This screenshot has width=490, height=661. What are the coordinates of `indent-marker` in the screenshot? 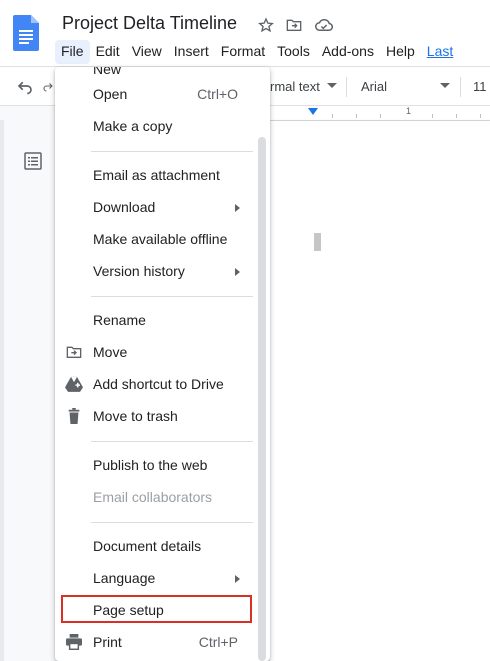 It's located at (313, 111).